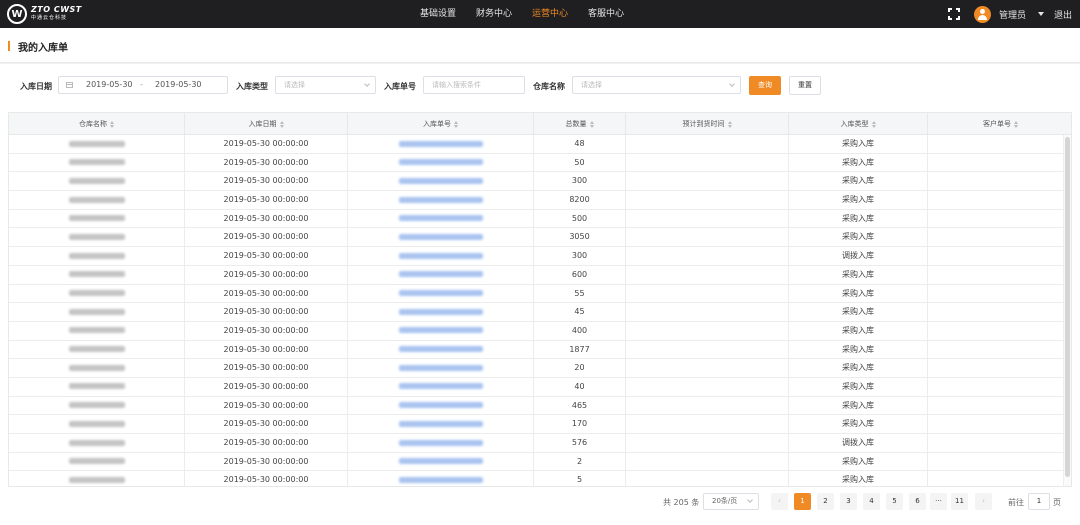 The width and height of the screenshot is (1080, 525). I want to click on nav-item-finance: 财务中心, so click(494, 14).